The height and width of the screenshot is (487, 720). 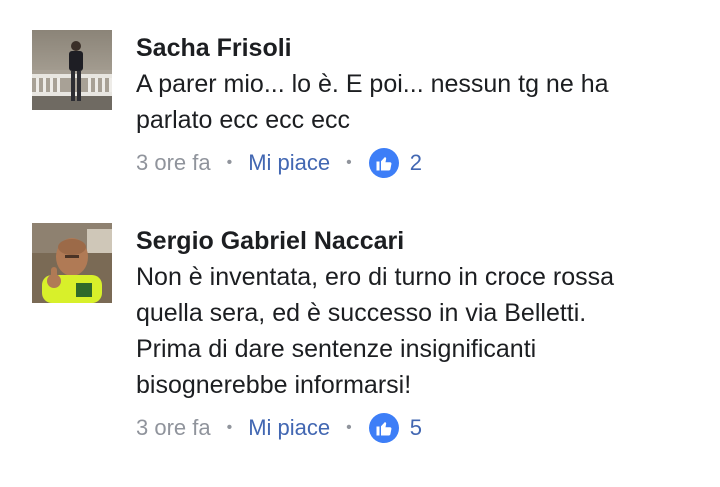 I want to click on comment-author: Sacha Frisoli, so click(x=421, y=48).